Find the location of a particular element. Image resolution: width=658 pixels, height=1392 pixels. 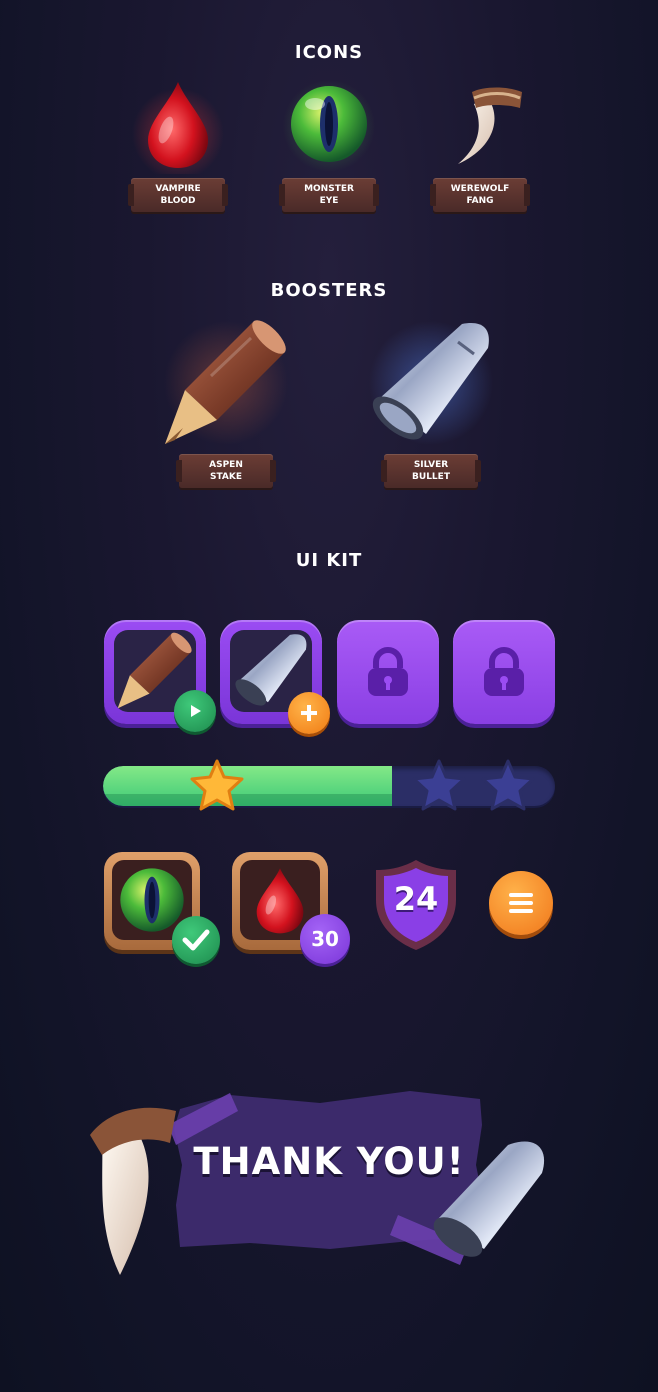

icon-item-werewolf-fang: WEREWOLF FANG is located at coordinates (480, 145).